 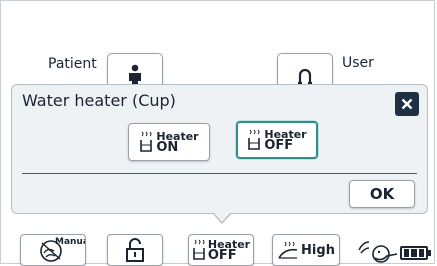 What do you see at coordinates (222, 255) in the screenshot?
I see `toolbar-heater-line2: OFF` at bounding box center [222, 255].